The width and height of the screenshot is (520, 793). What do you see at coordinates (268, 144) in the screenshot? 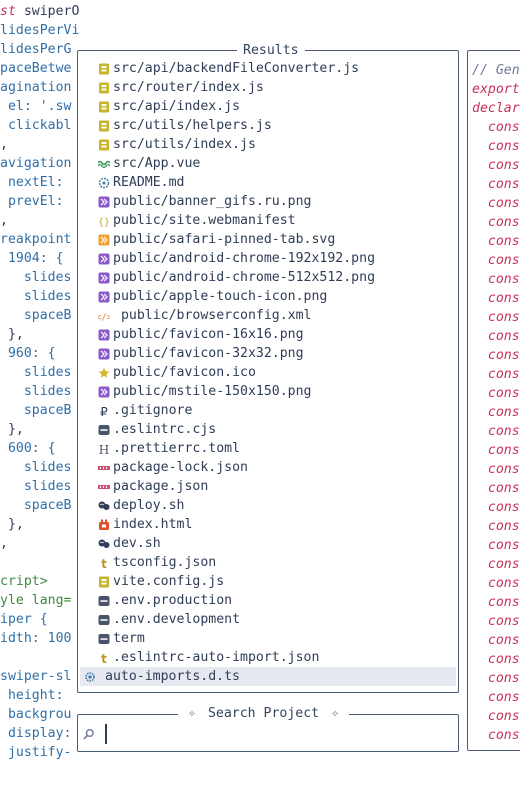
I see `result-item: src/utils/index.js` at bounding box center [268, 144].